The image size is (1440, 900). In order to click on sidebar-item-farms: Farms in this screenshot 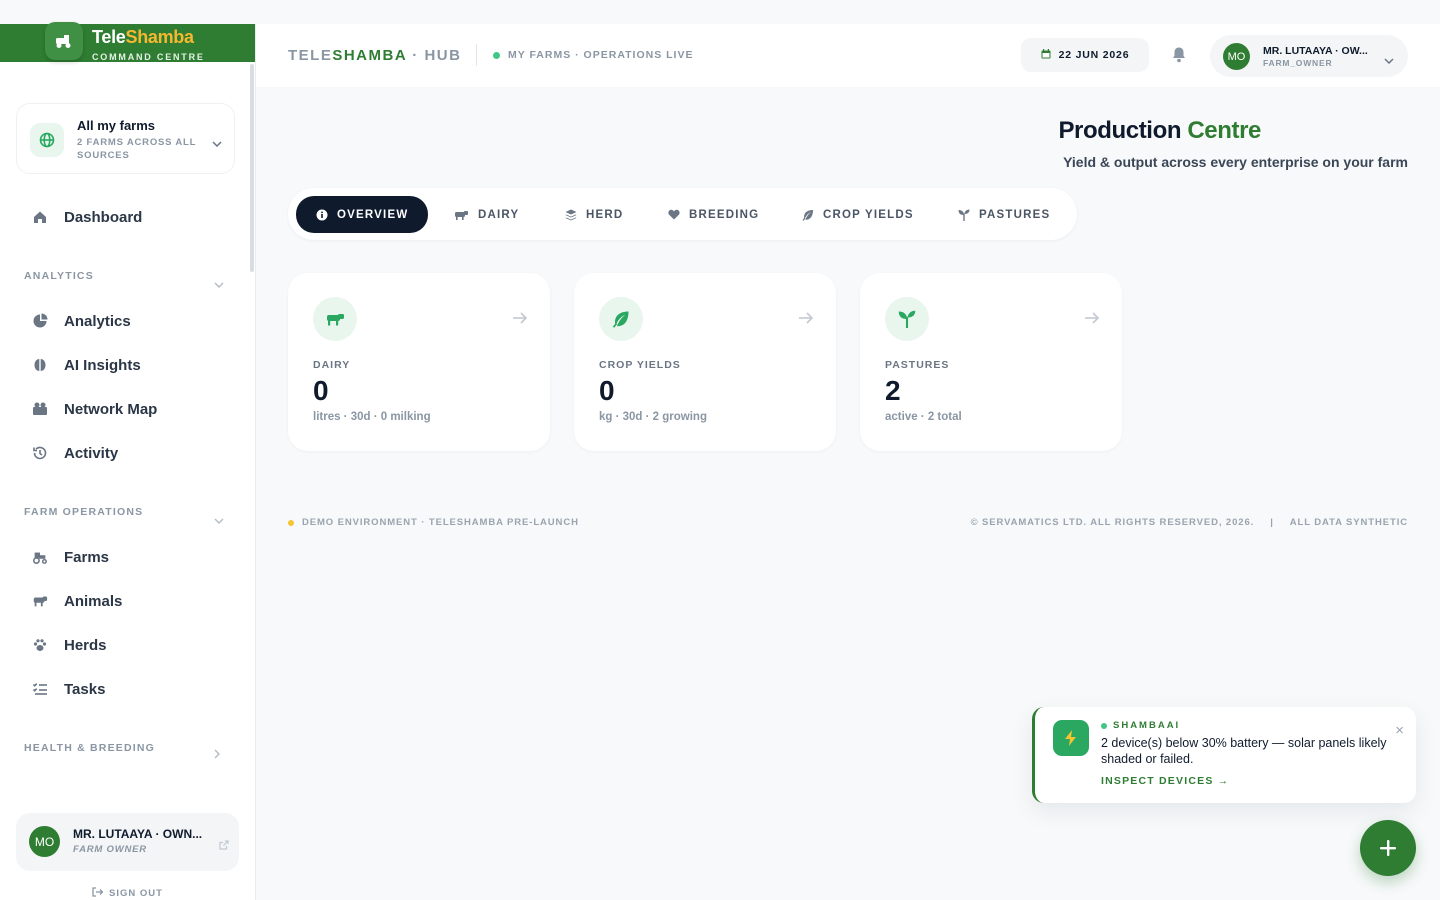, I will do `click(70, 557)`.